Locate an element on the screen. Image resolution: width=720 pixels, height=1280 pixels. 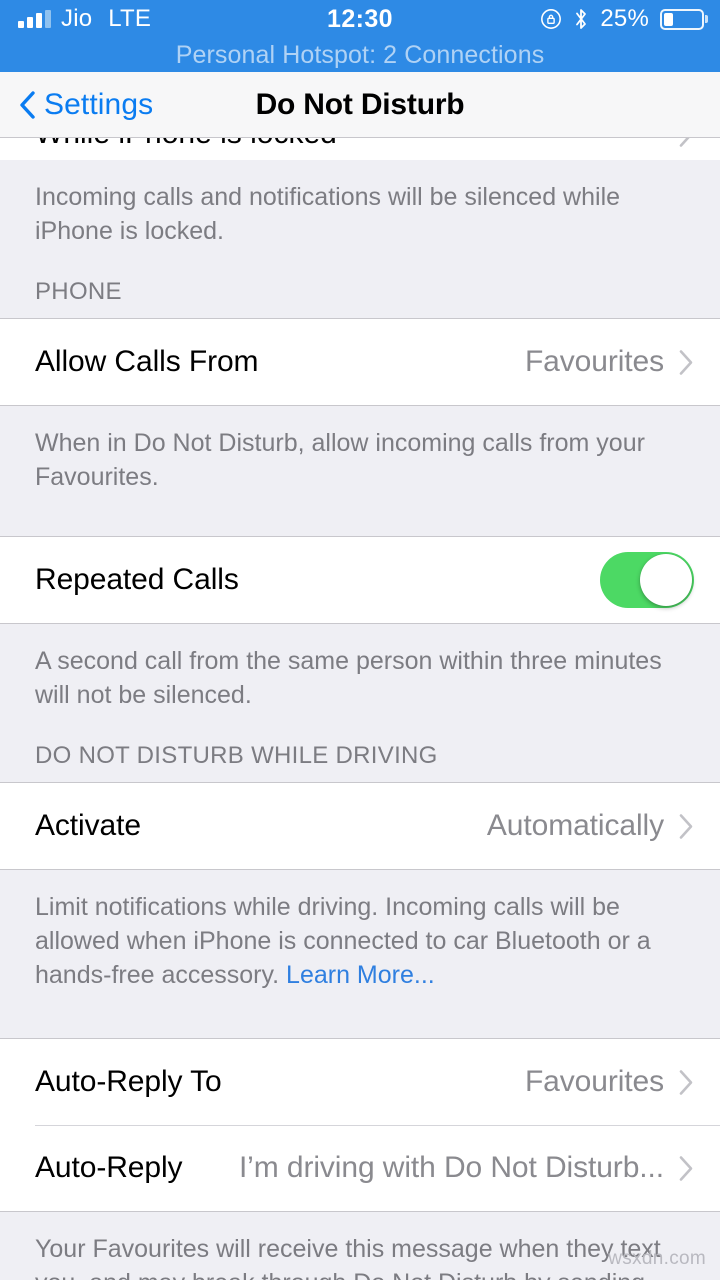
phone-cell-group: Allow Calls From Favourites is located at coordinates (360, 362).